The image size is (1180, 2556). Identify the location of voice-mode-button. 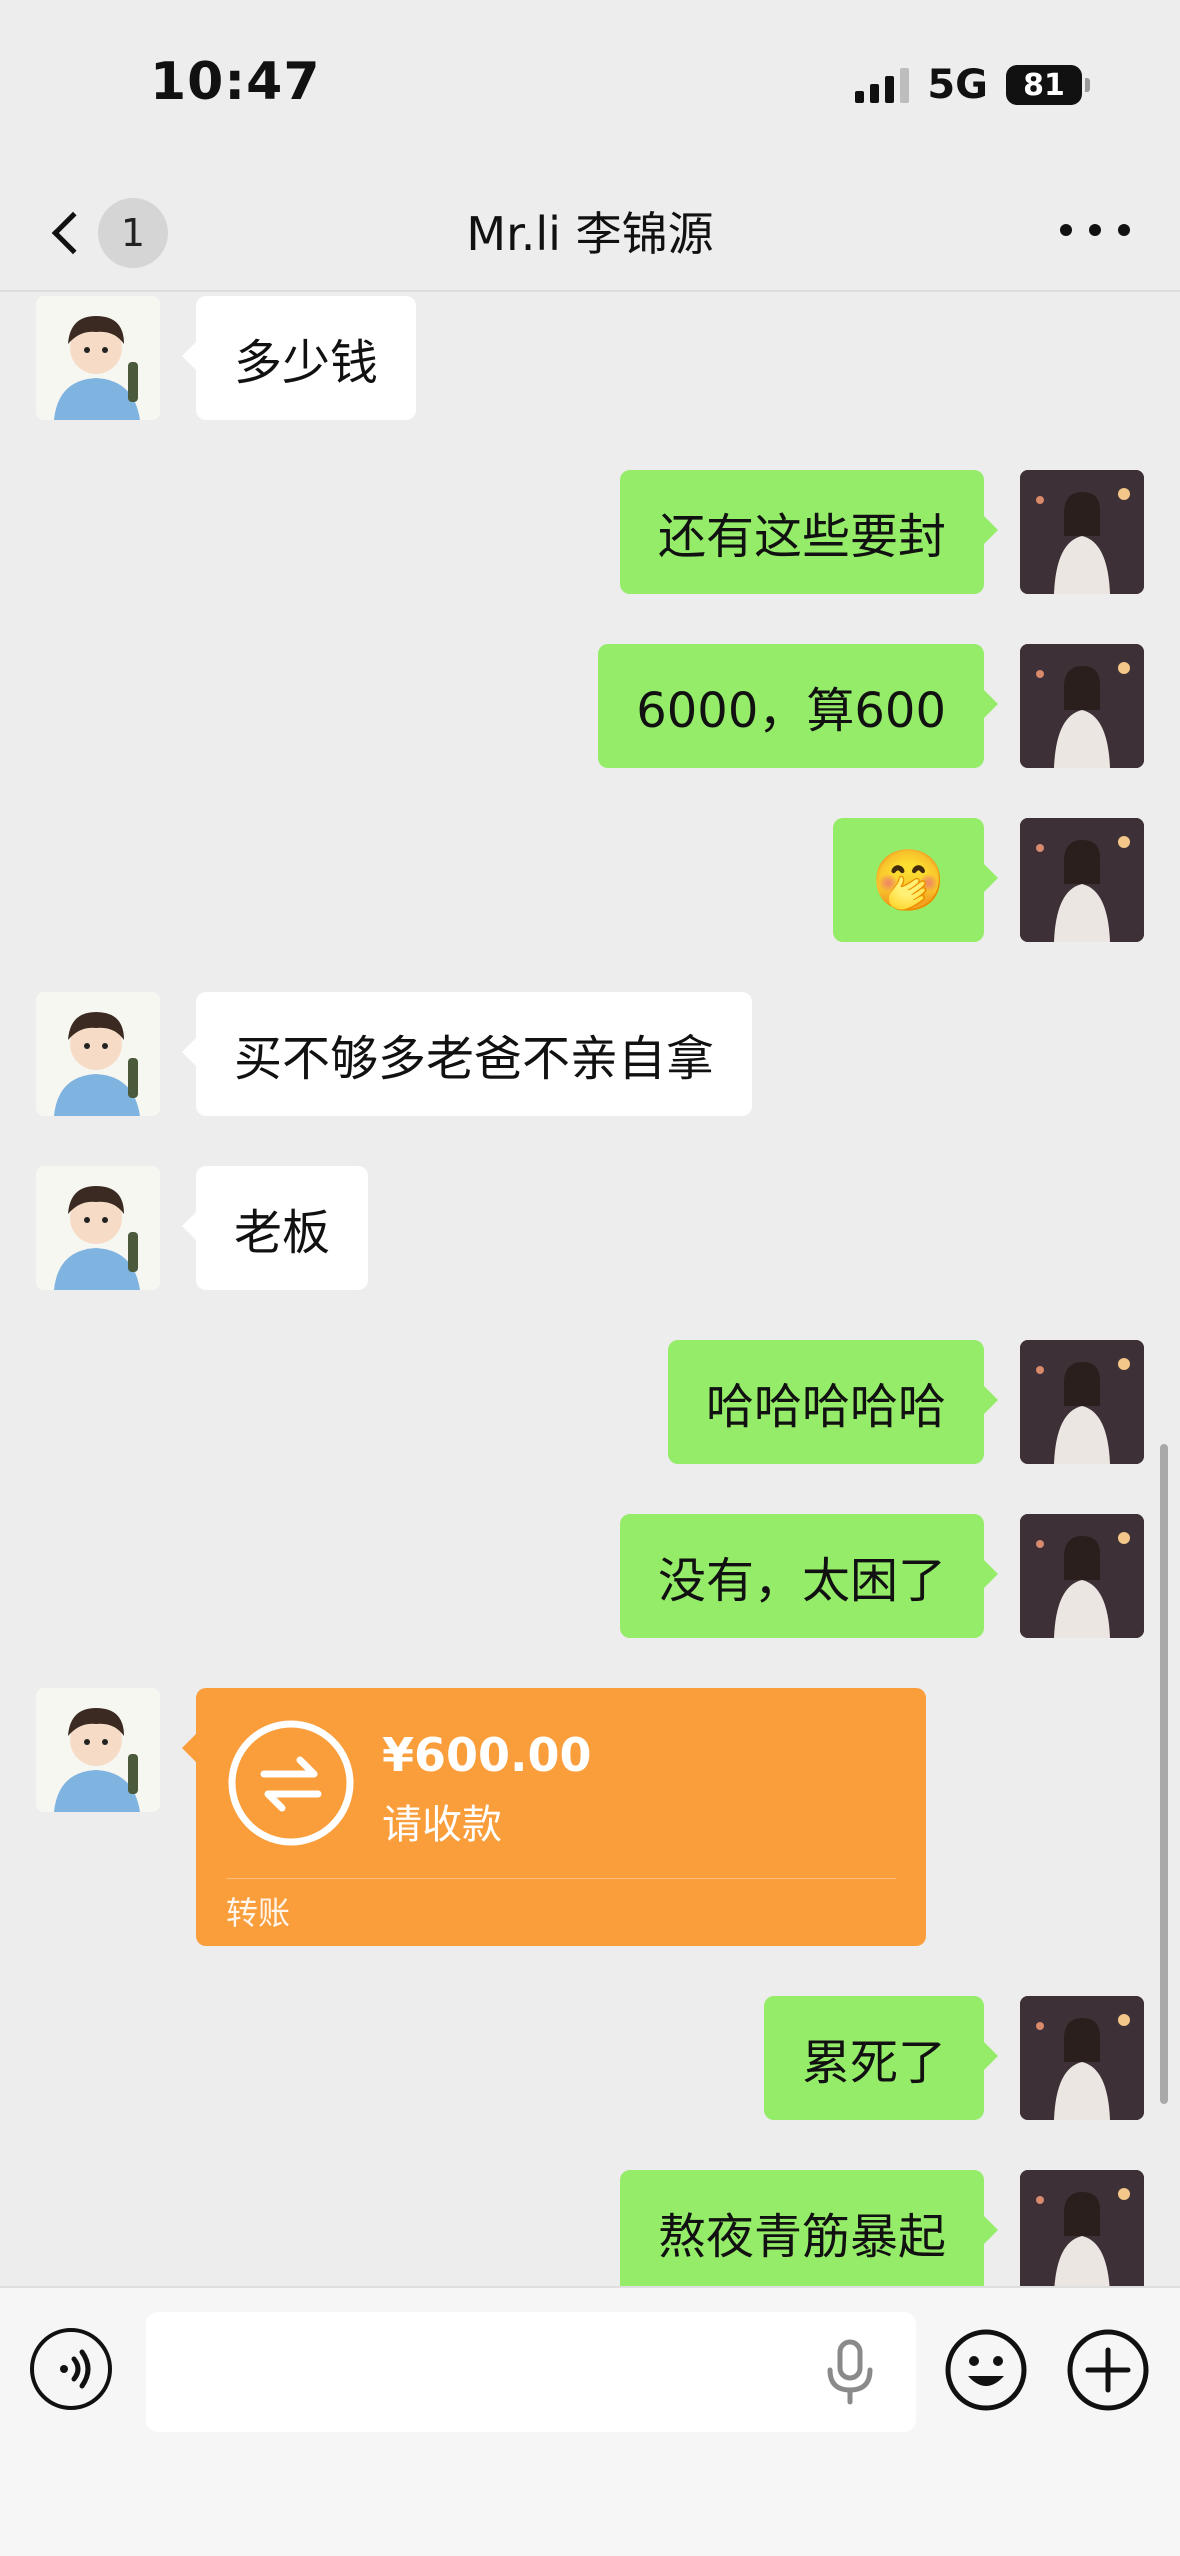
(71, 2369).